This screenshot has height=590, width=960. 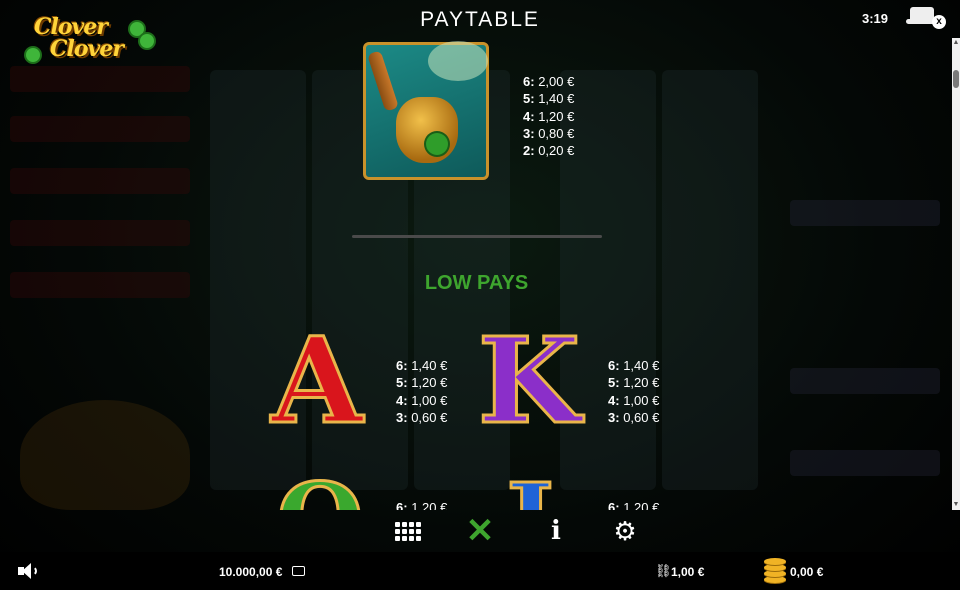 I want to click on close-game-button: x, so click(x=939, y=22).